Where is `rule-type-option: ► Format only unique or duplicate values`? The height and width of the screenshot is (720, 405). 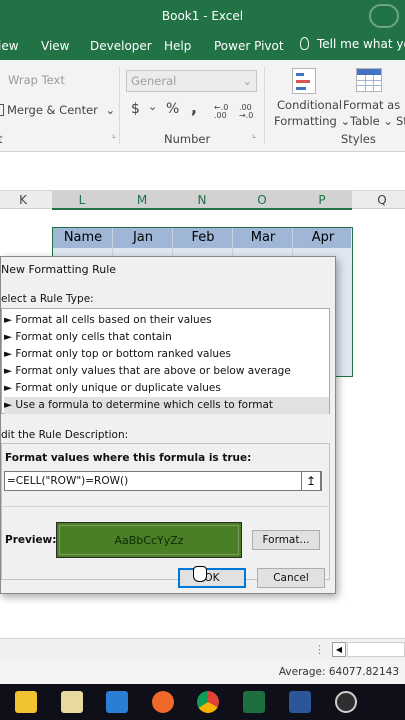
rule-type-option: ► Format only unique or duplicate values is located at coordinates (166, 388).